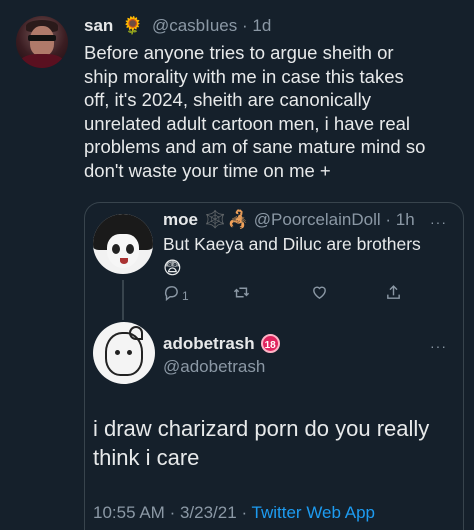 Image resolution: width=474 pixels, height=530 pixels. I want to click on reply-count: 1, so click(185, 296).